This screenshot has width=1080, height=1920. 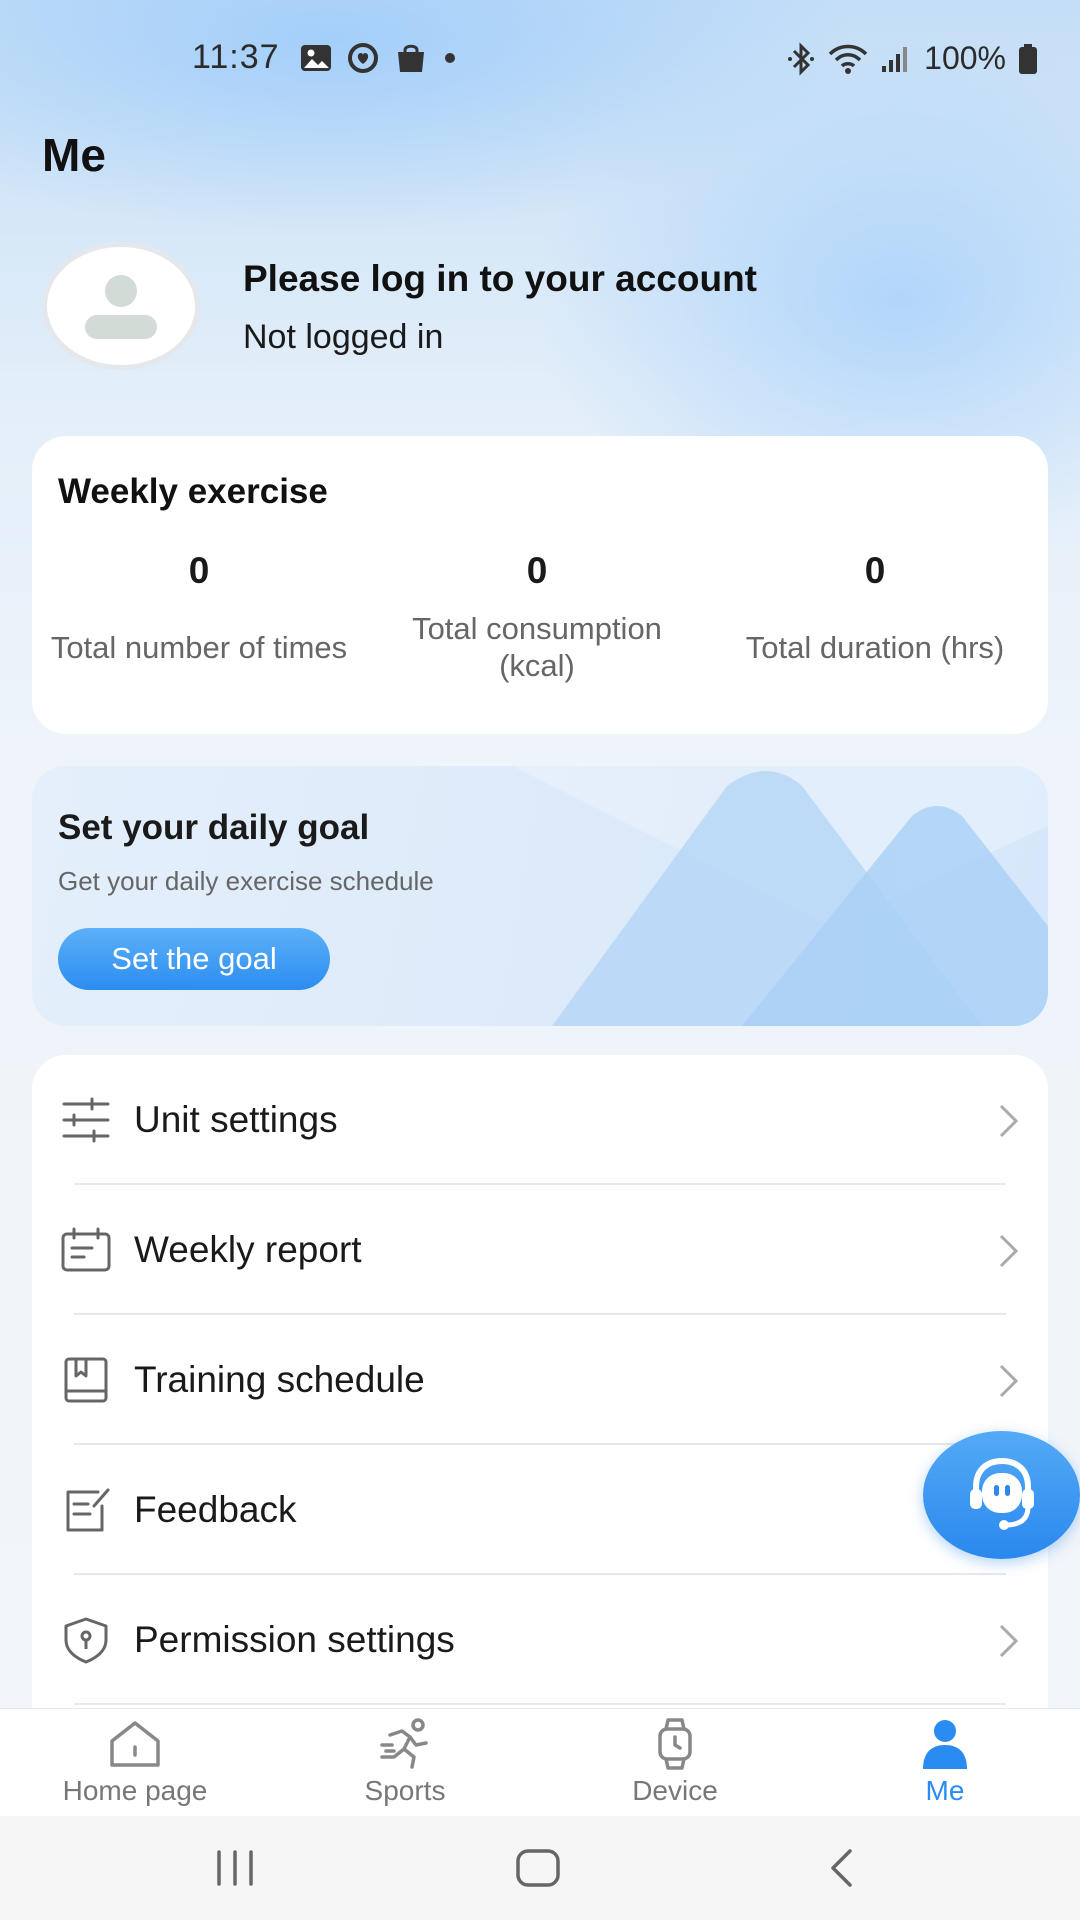 I want to click on login-status: Not logged in, so click(x=343, y=337).